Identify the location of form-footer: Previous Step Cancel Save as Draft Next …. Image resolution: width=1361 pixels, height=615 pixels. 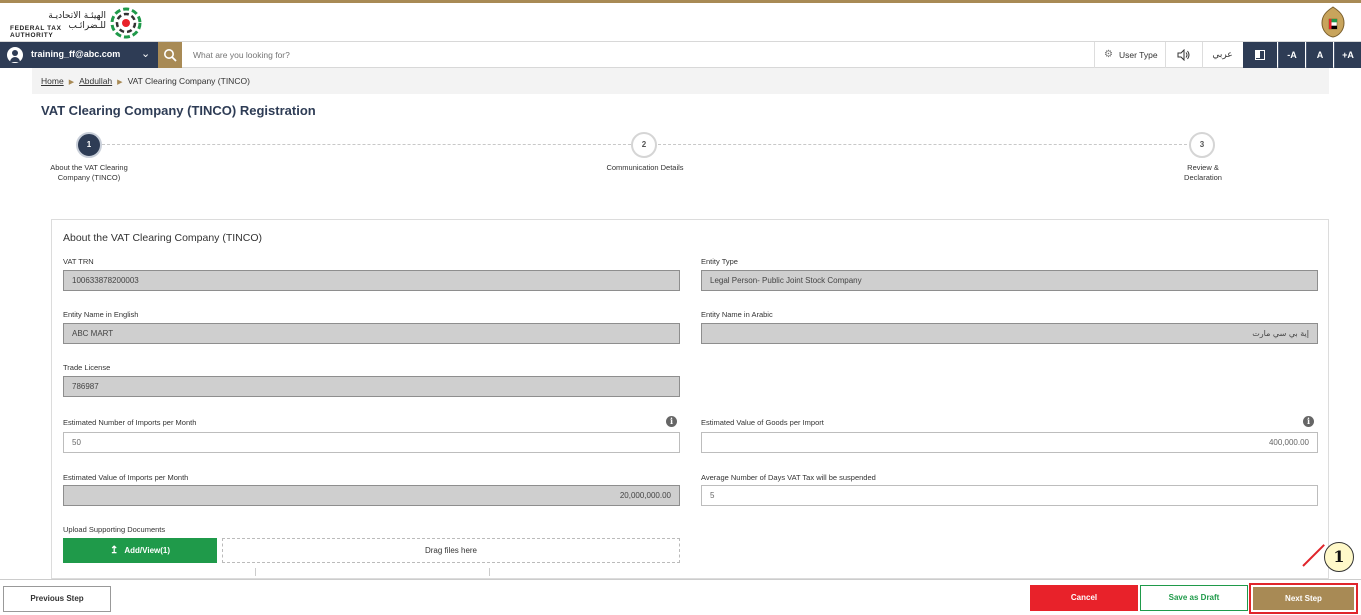
(680, 597).